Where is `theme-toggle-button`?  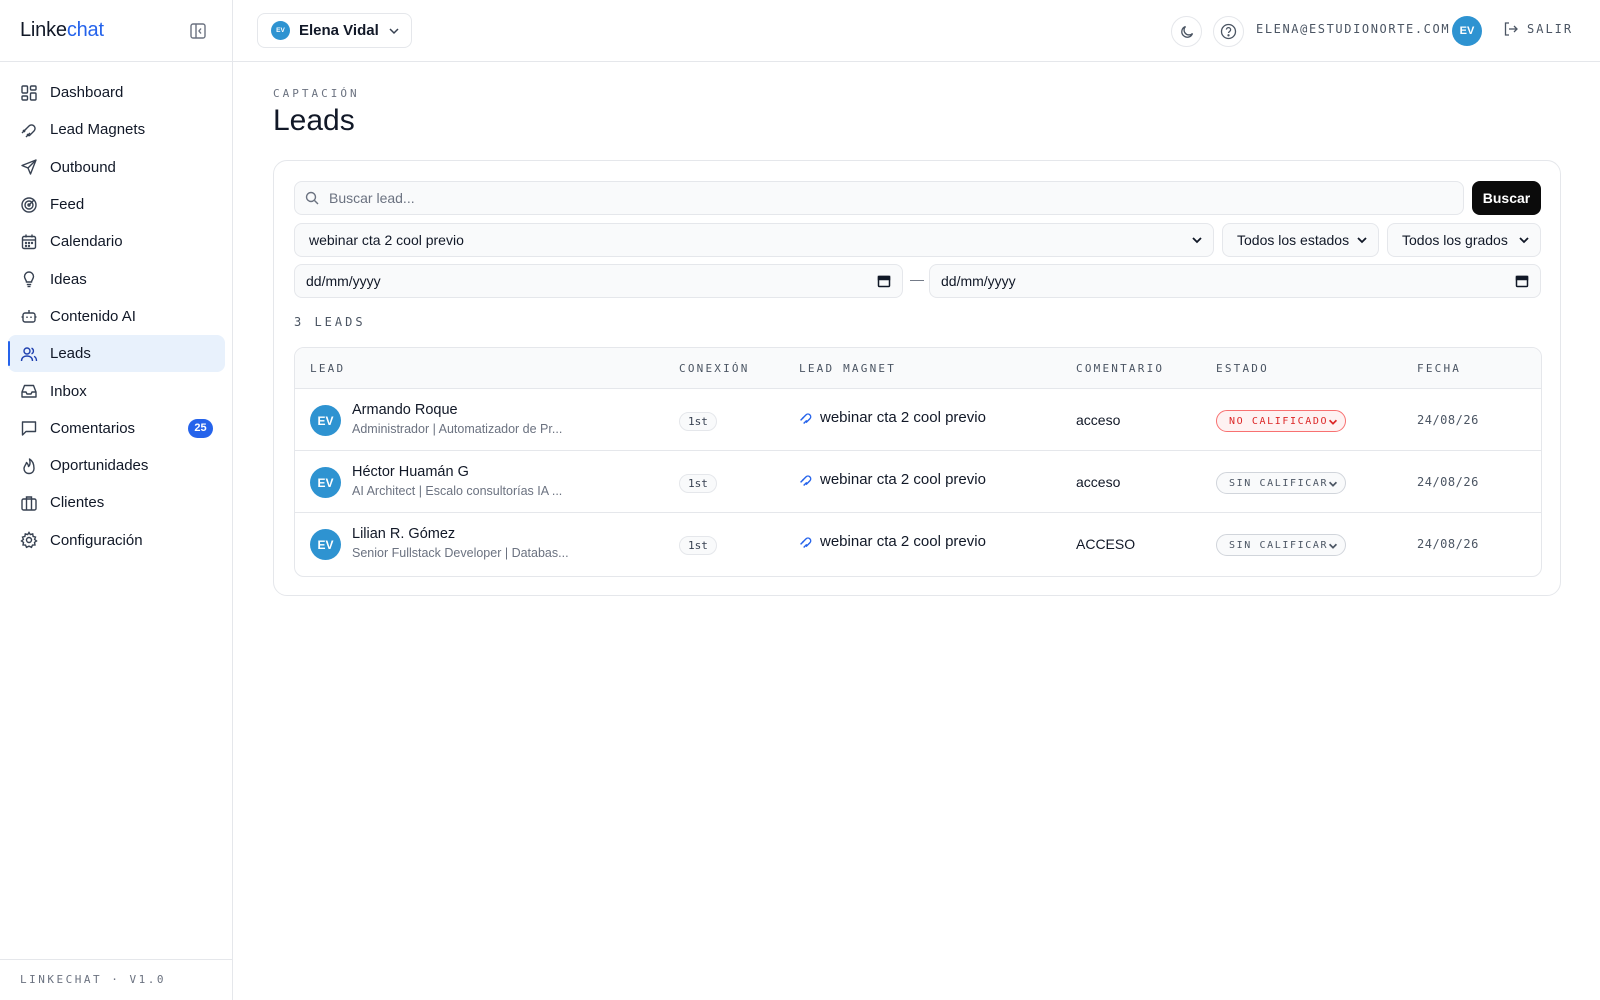 theme-toggle-button is located at coordinates (1186, 31).